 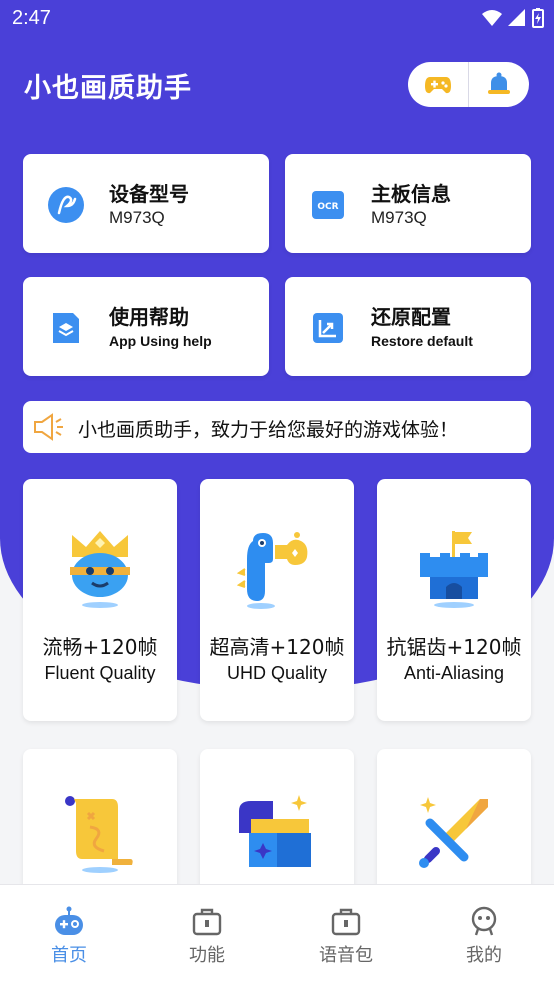 I want to click on mode-subtitle: UHD Quality, so click(x=277, y=673).